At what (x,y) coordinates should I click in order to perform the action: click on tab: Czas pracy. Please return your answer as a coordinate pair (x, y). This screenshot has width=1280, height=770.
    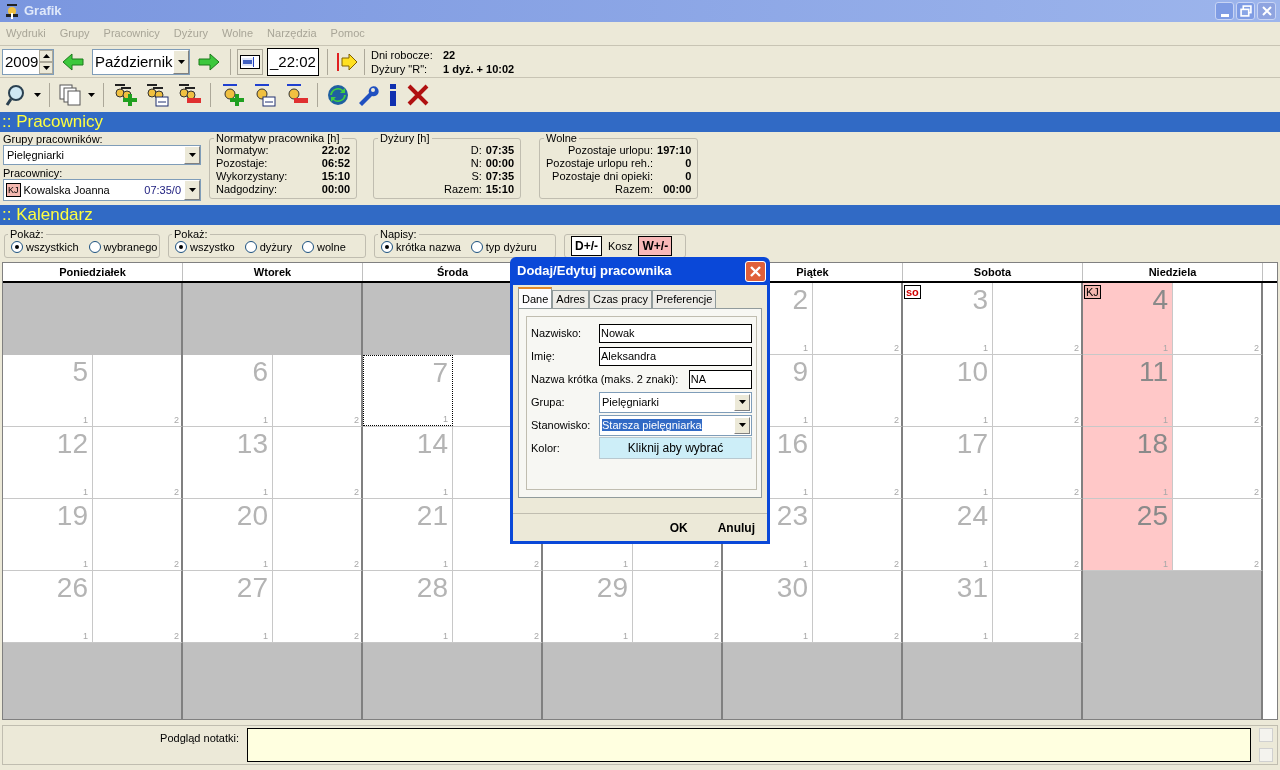
    Looking at the image, I should click on (621, 299).